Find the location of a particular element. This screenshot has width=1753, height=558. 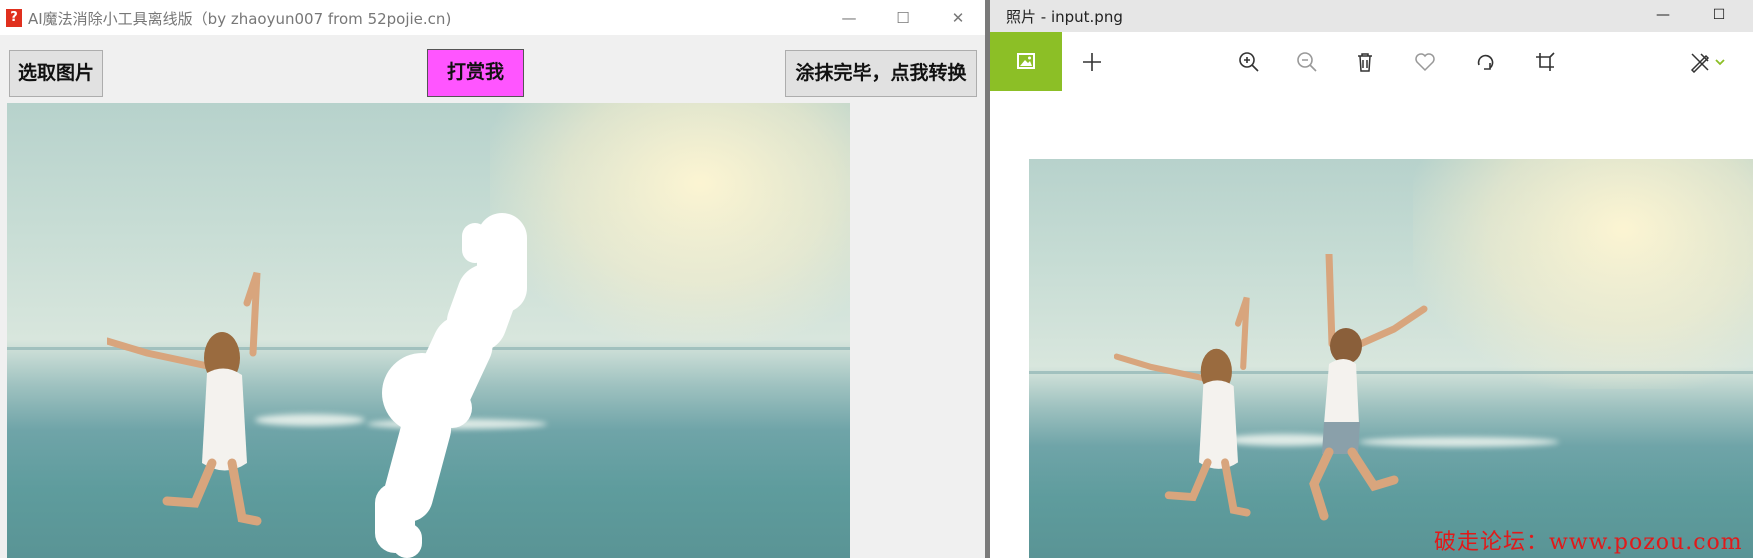

zoom-in-icon is located at coordinates (1249, 61).